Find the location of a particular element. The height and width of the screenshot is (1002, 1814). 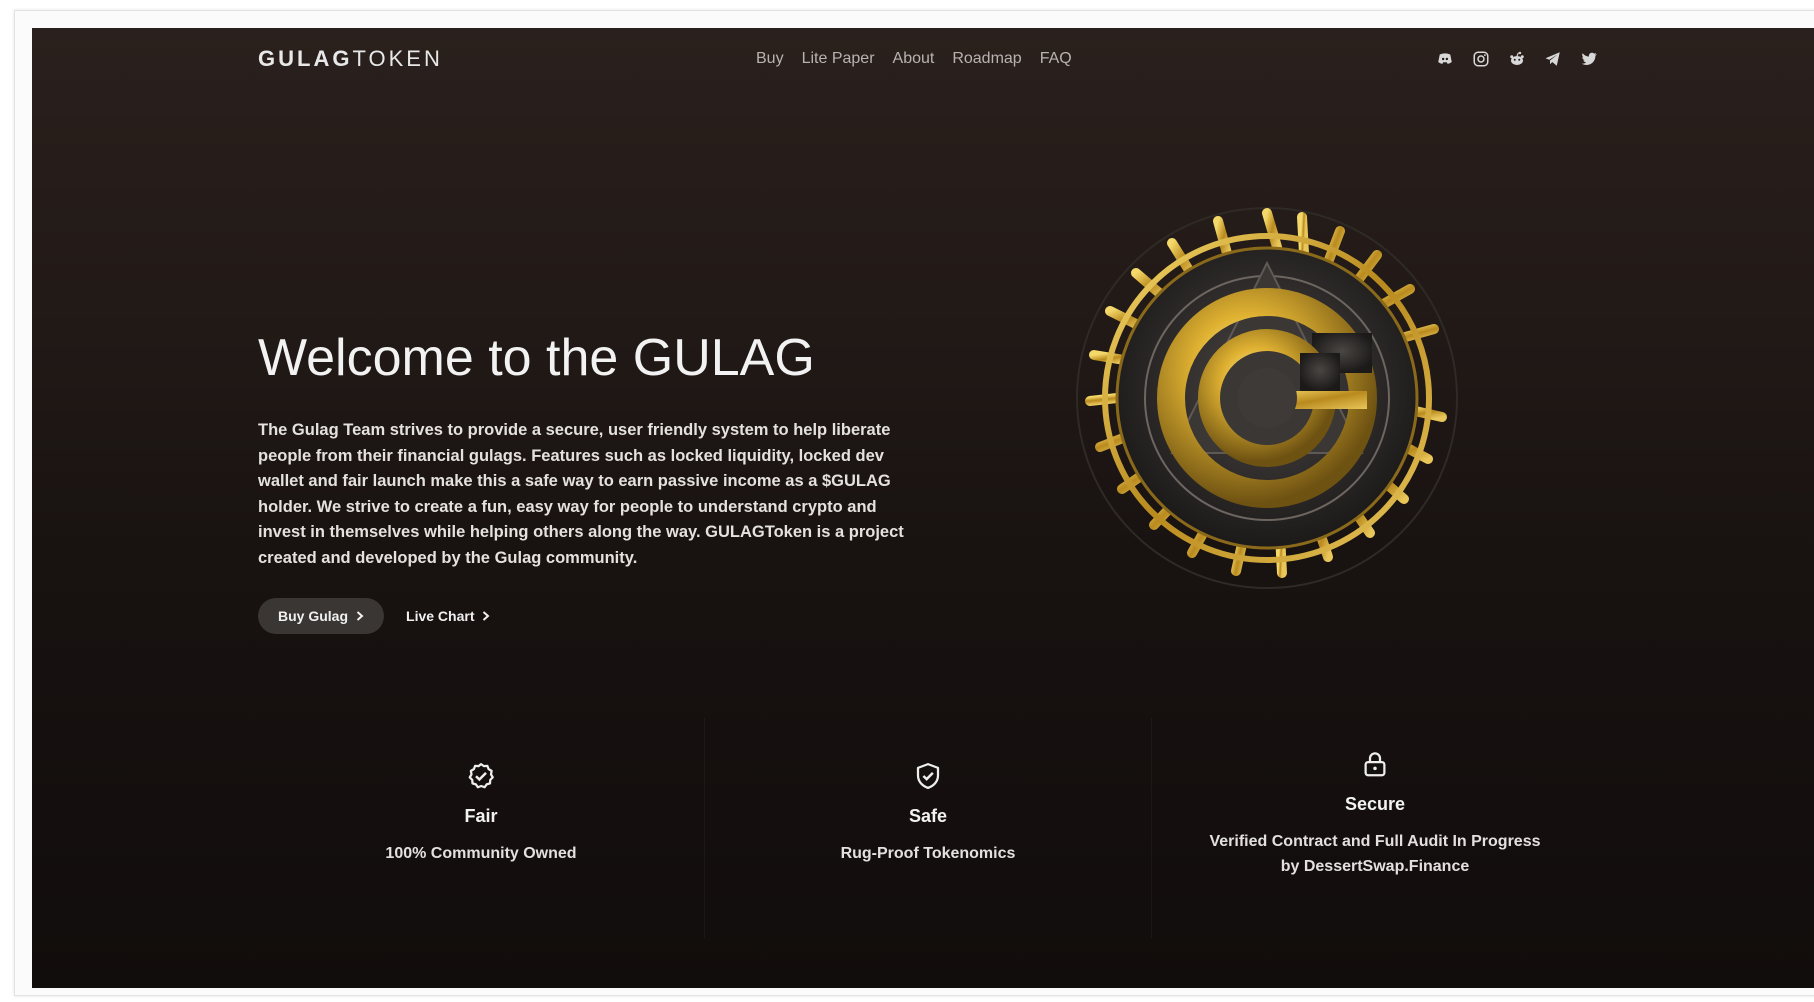

instagram-icon is located at coordinates (1481, 59).